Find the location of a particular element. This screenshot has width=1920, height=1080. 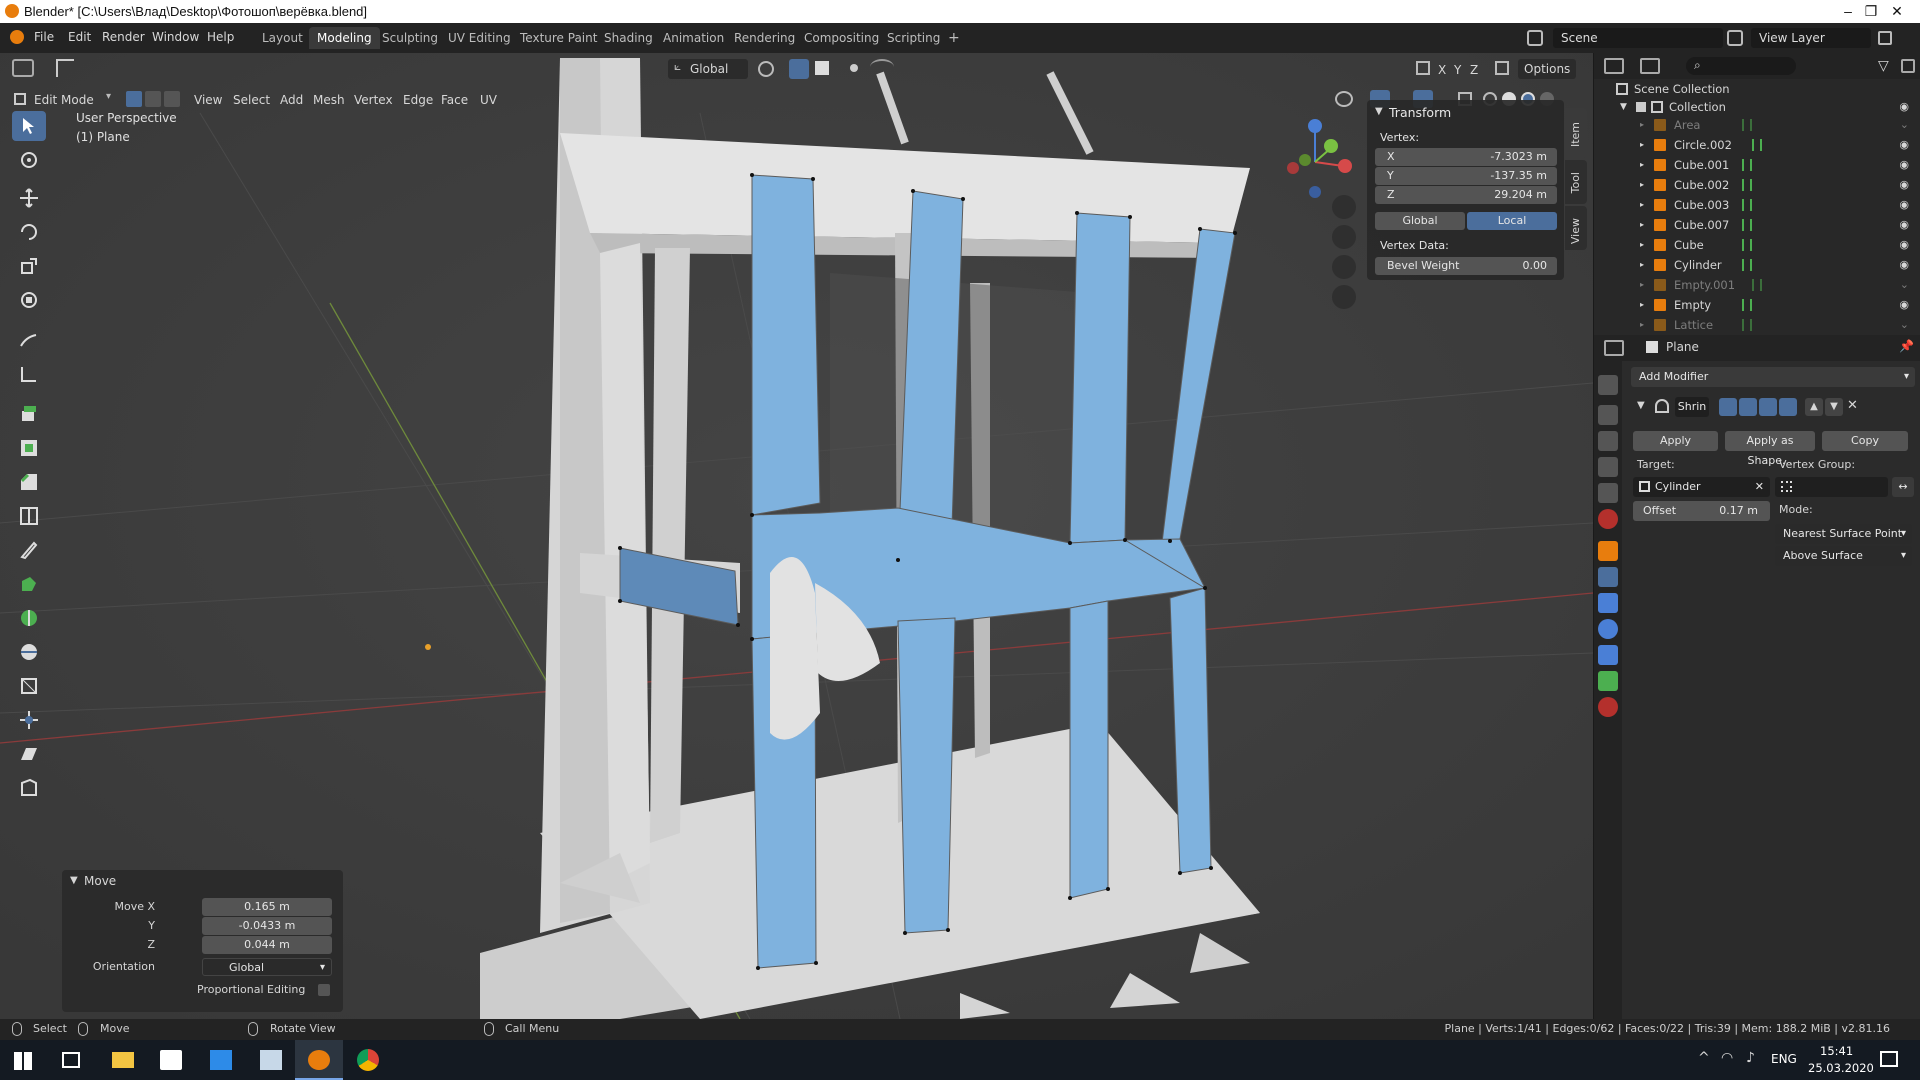

outliner-item: ▸ Cube ◉ is located at coordinates (1757, 245).